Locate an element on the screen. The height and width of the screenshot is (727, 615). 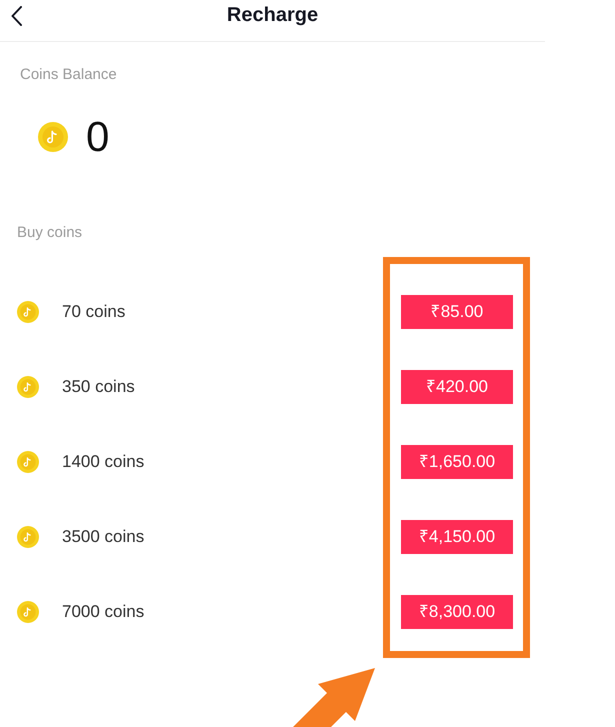
price-button: ₹1,650.00 is located at coordinates (457, 461).